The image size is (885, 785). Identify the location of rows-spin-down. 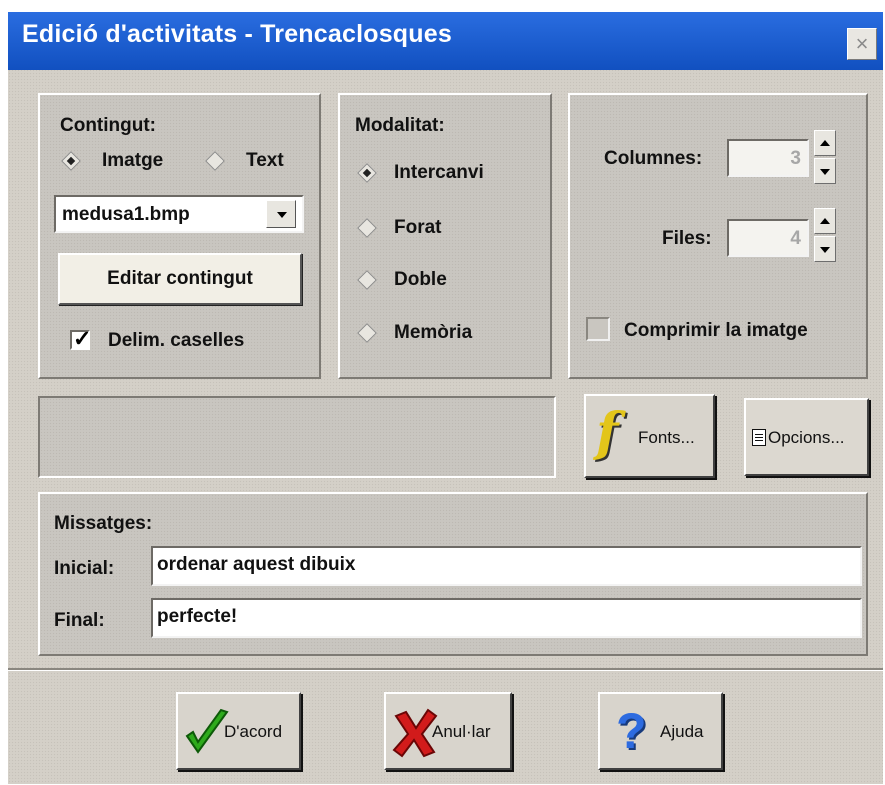
(825, 249).